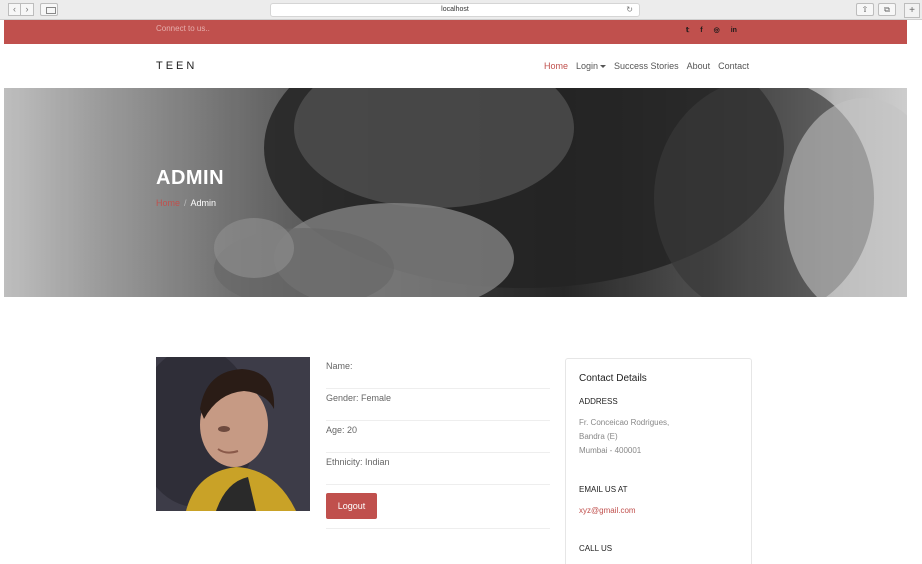  I want to click on instagram-icon: ◎, so click(717, 31).